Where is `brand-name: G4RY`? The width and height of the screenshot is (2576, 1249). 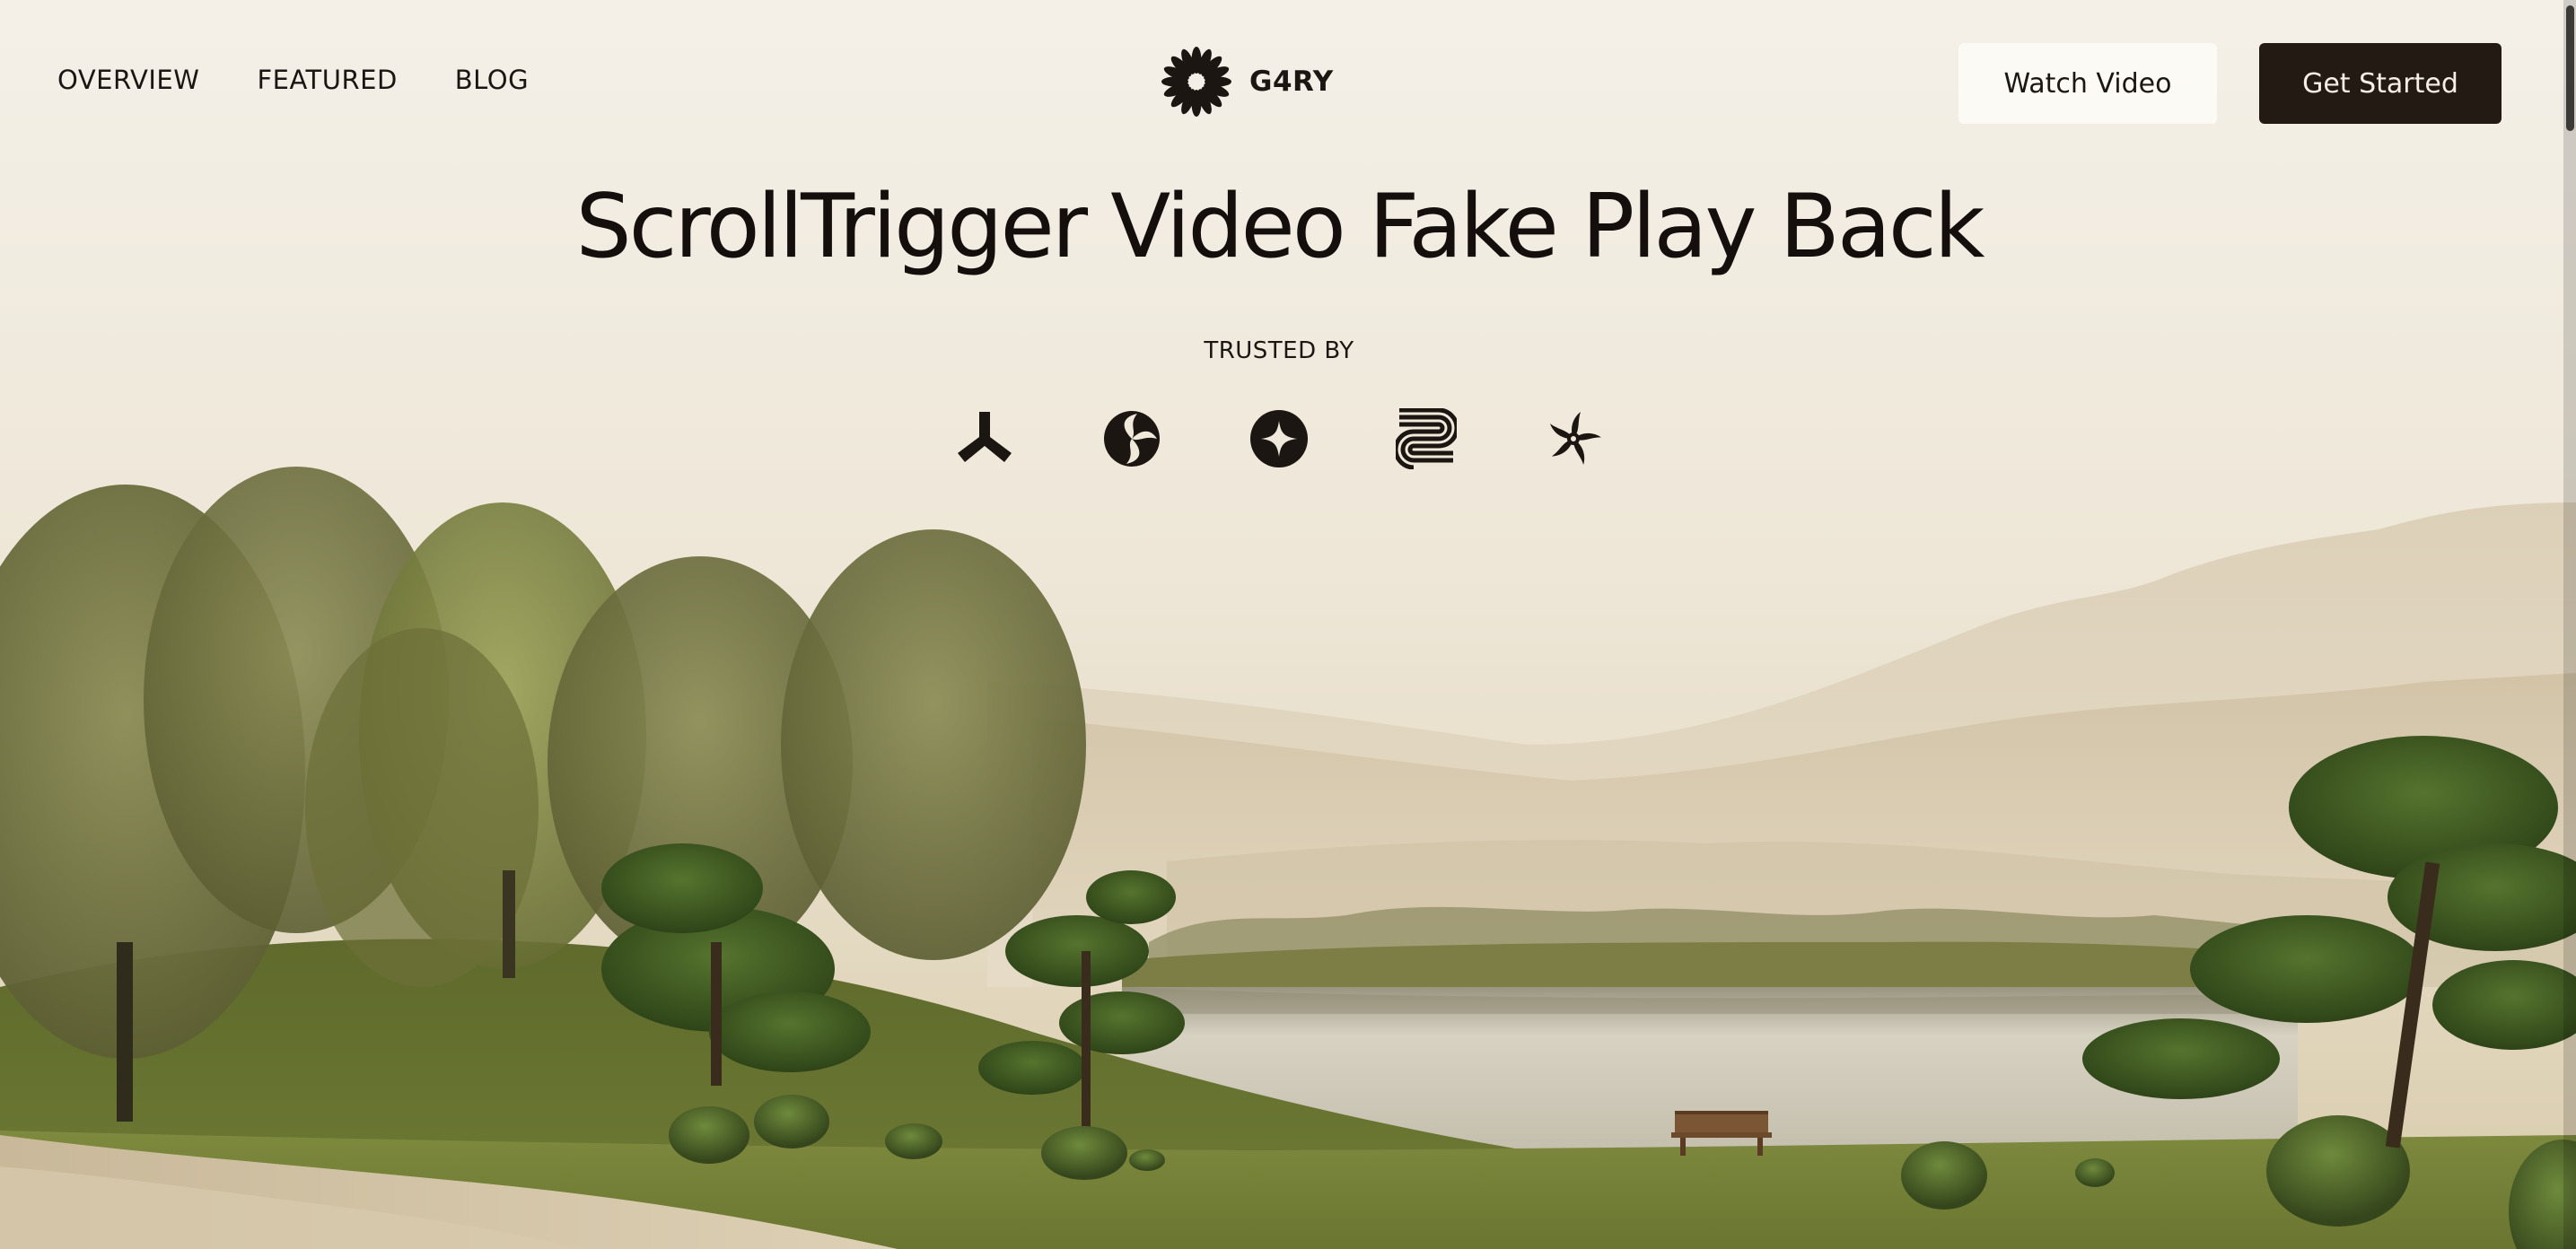
brand-name: G4RY is located at coordinates (1291, 82).